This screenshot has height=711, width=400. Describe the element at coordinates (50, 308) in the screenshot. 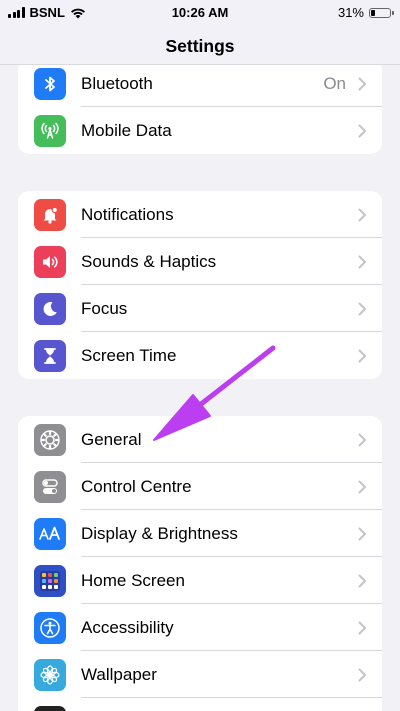

I see `moon-icon` at that location.